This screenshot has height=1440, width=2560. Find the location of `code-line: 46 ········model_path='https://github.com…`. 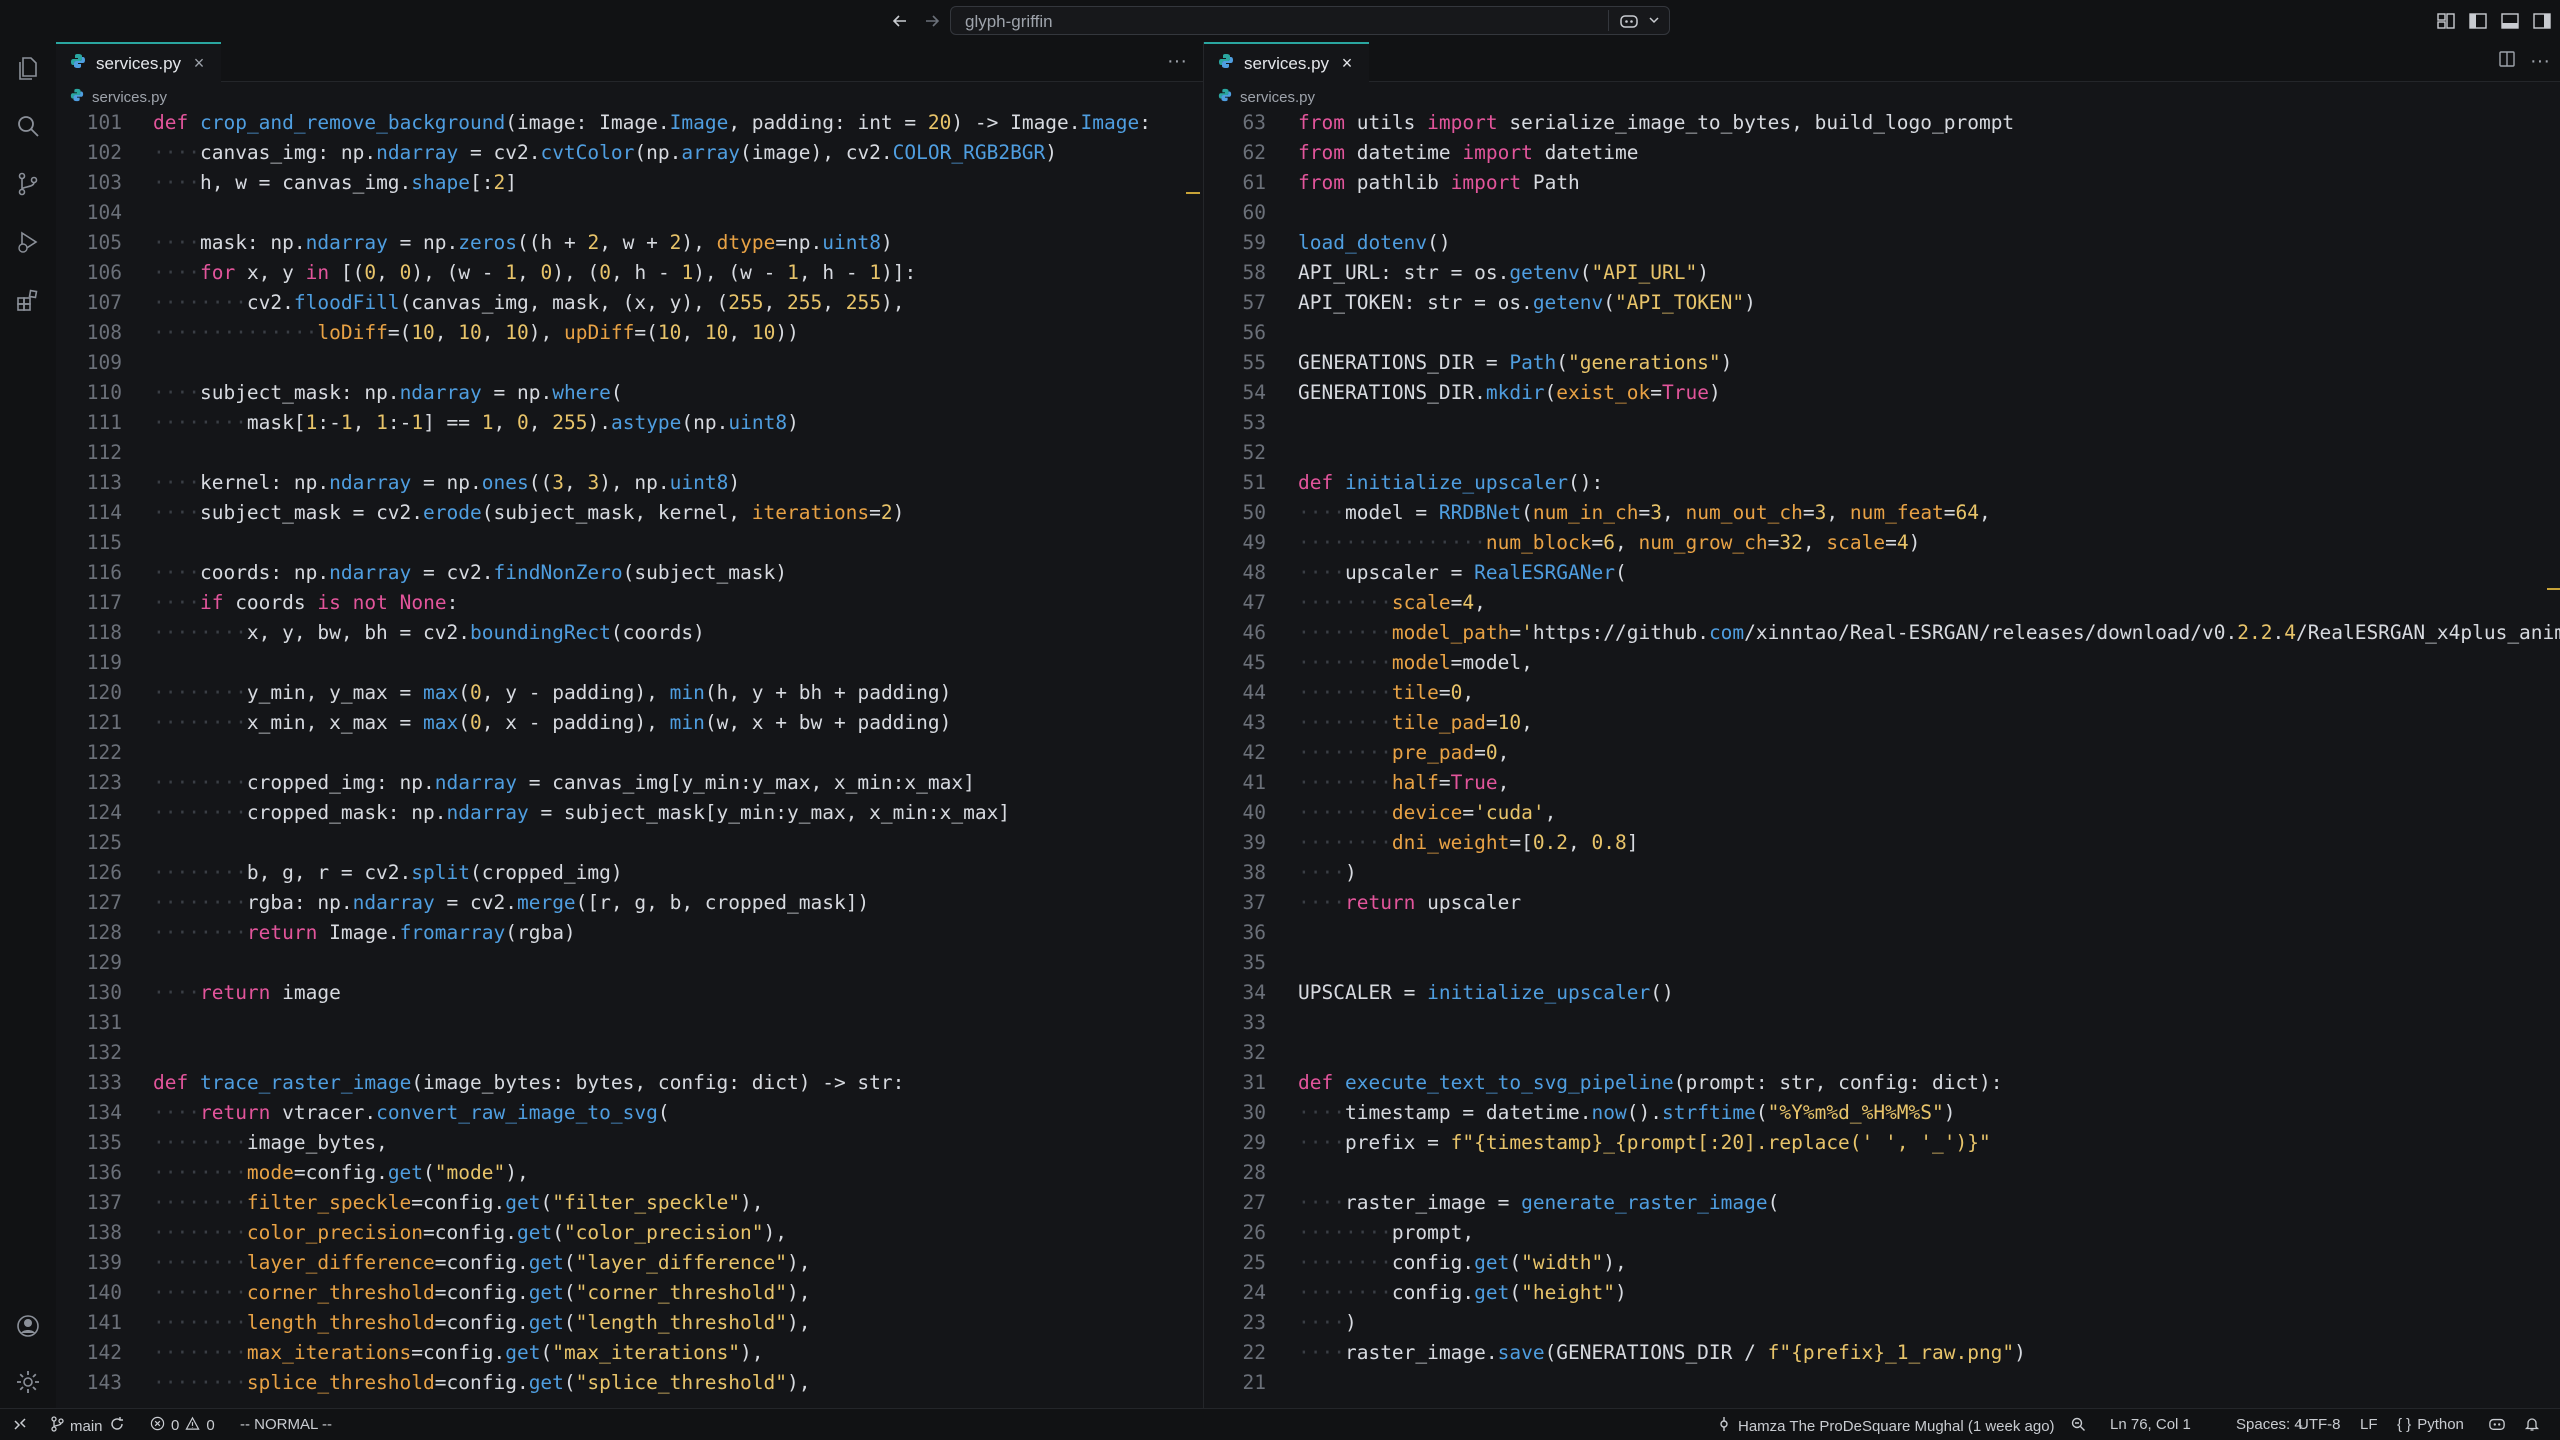

code-line: 46 ········model_path='https://github.com… is located at coordinates (1882, 633).